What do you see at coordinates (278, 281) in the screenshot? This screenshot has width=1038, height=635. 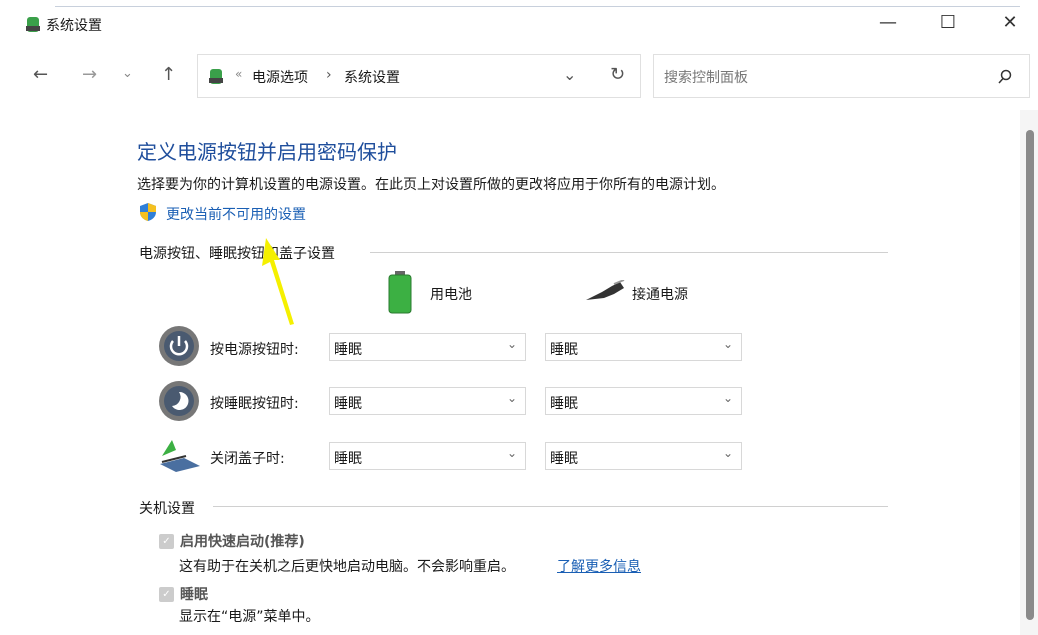 I see `annotation-arrow-icon` at bounding box center [278, 281].